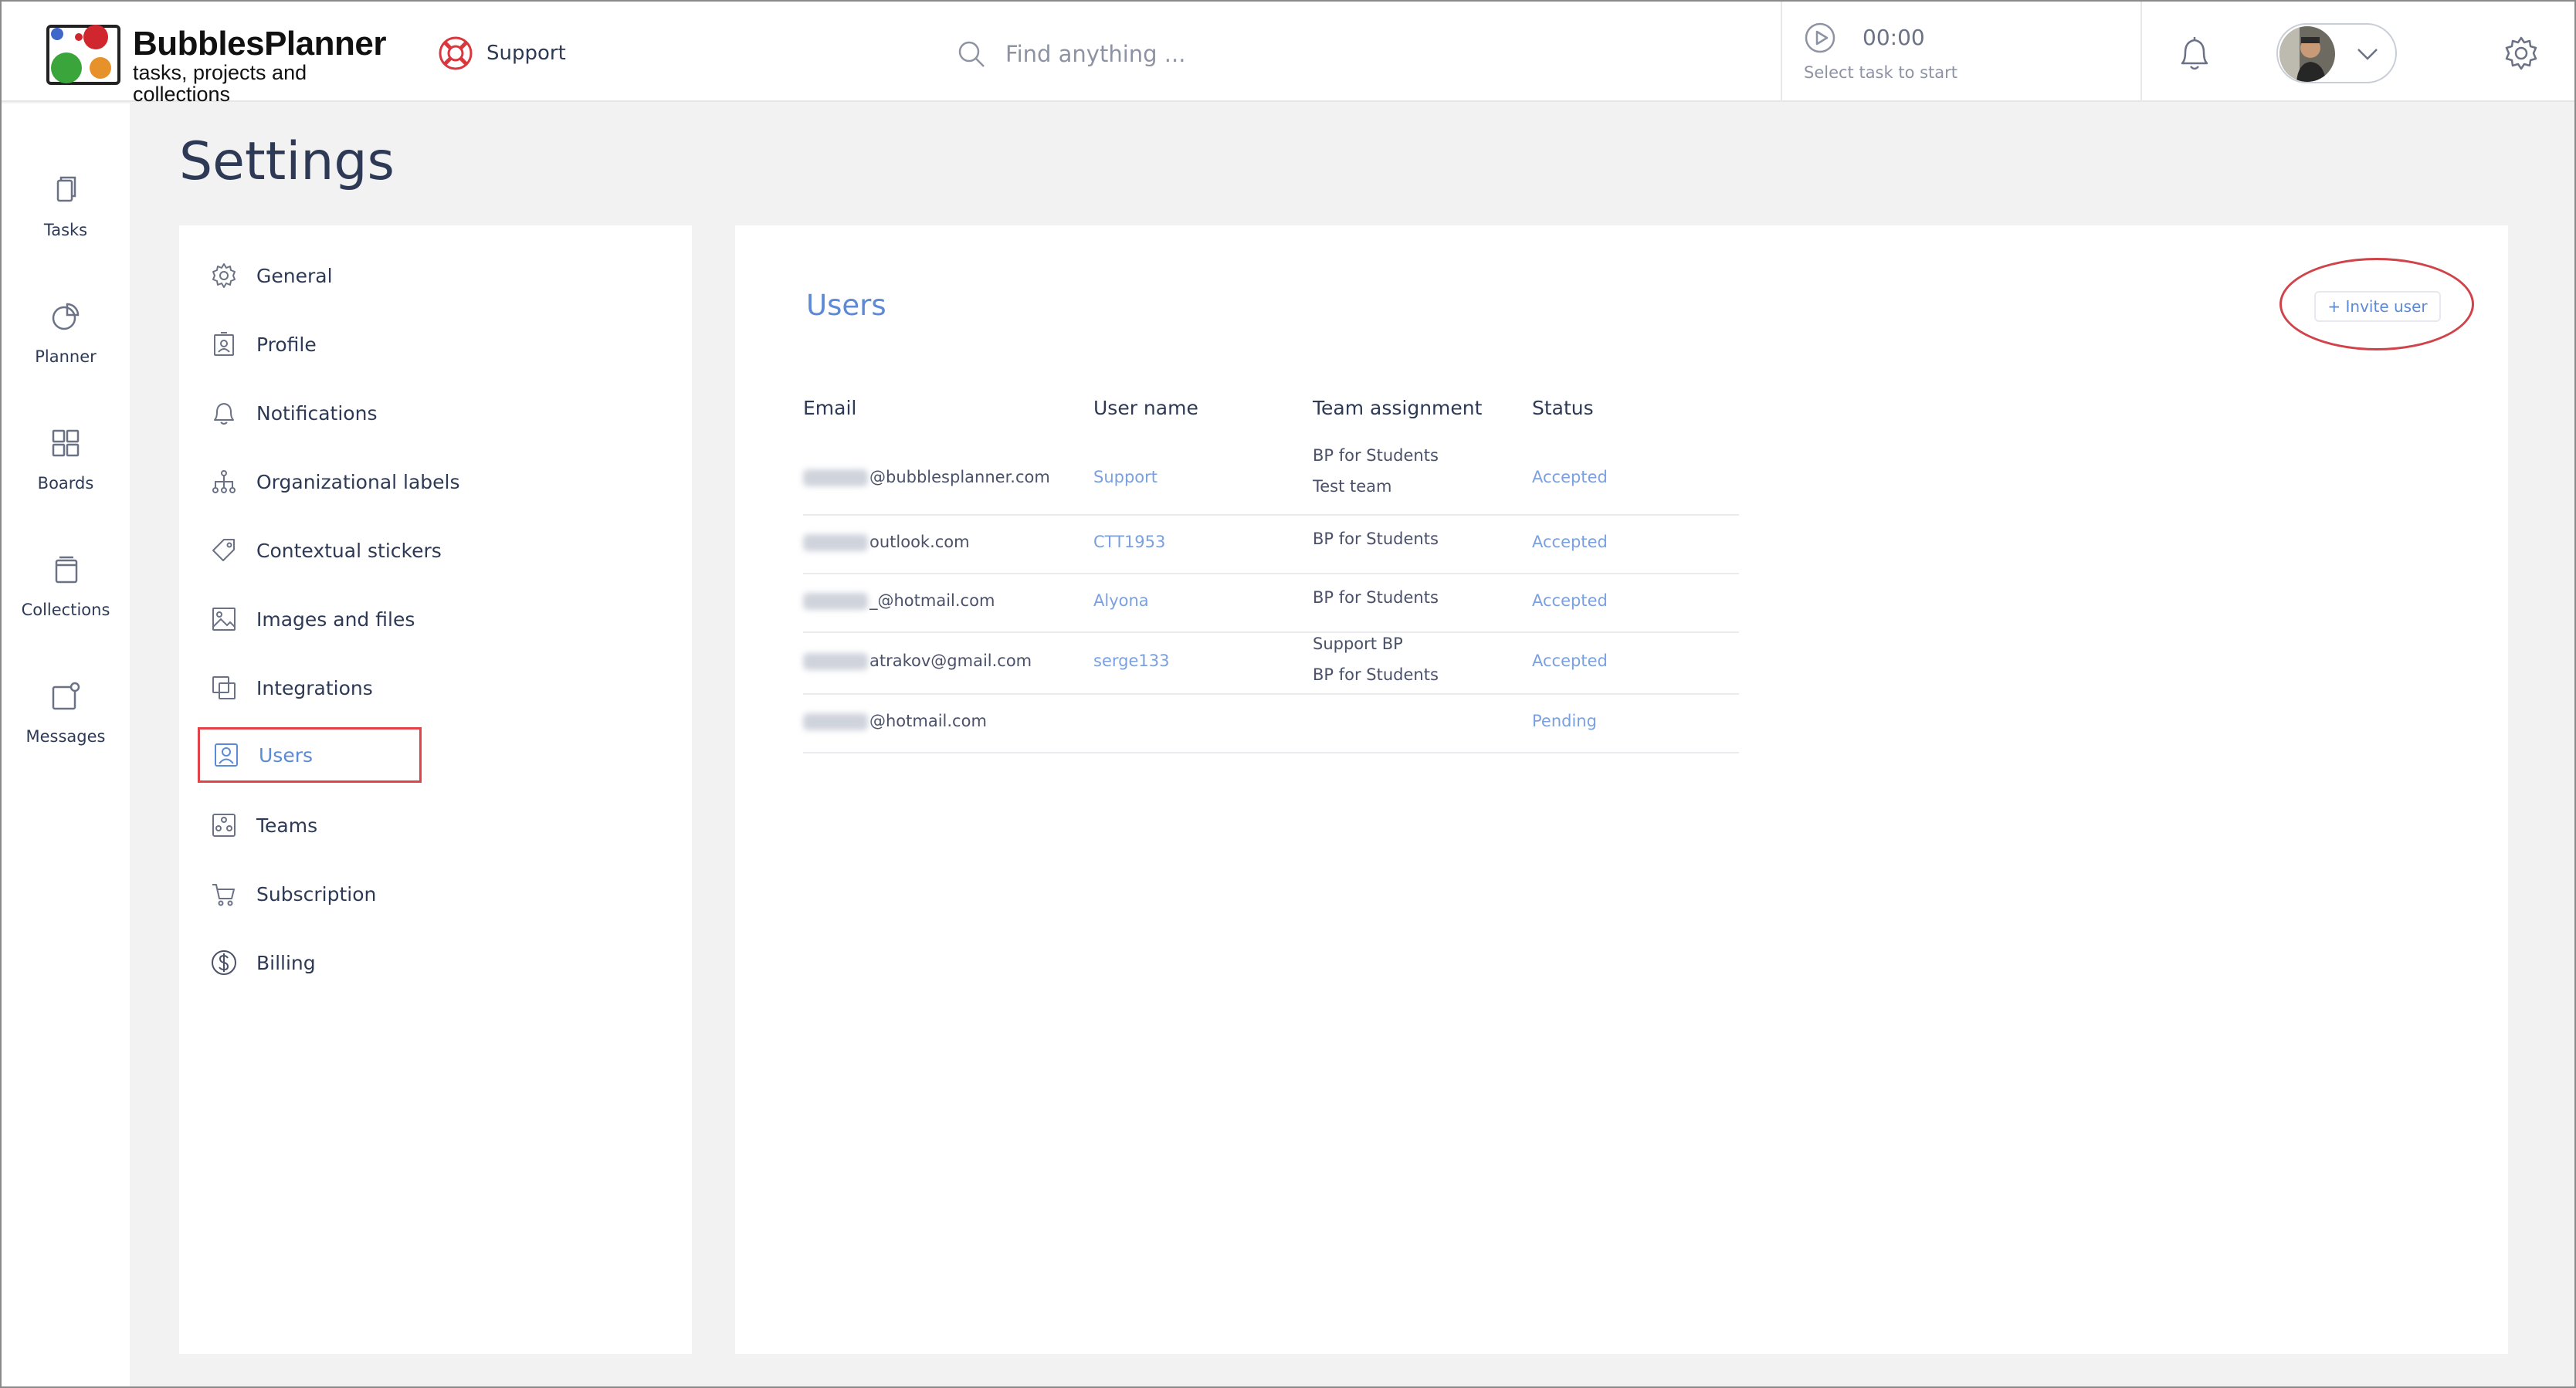 This screenshot has width=2576, height=1388. What do you see at coordinates (358, 481) in the screenshot?
I see `settings-item-organizational-labels-label: Organizational labels` at bounding box center [358, 481].